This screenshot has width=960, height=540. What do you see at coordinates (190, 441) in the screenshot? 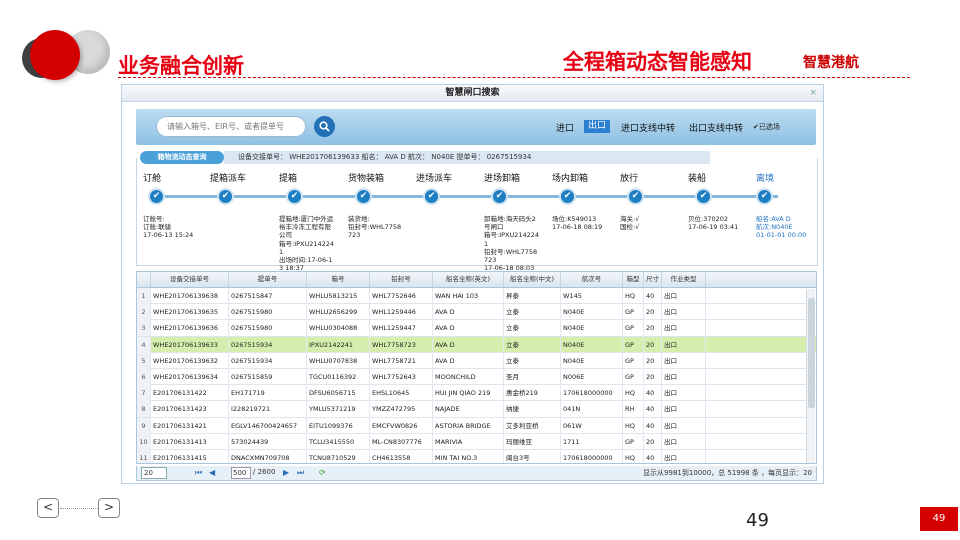
I see `table-cell: E201706131413` at bounding box center [190, 441].